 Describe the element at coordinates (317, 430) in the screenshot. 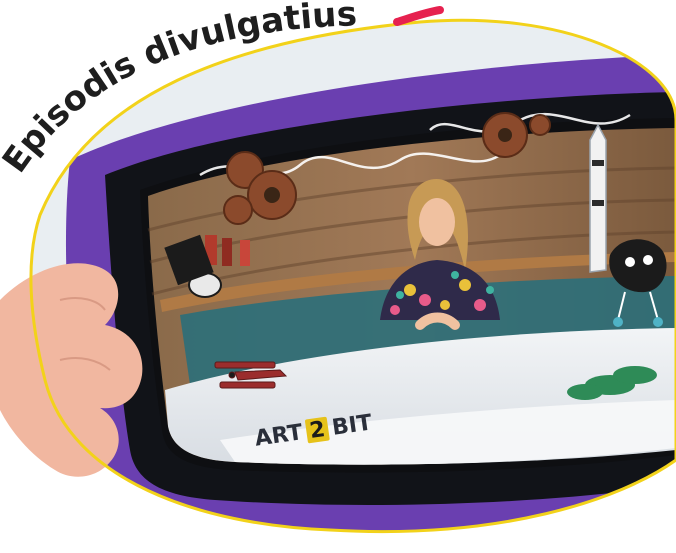

I see `logo-middle: 2` at that location.